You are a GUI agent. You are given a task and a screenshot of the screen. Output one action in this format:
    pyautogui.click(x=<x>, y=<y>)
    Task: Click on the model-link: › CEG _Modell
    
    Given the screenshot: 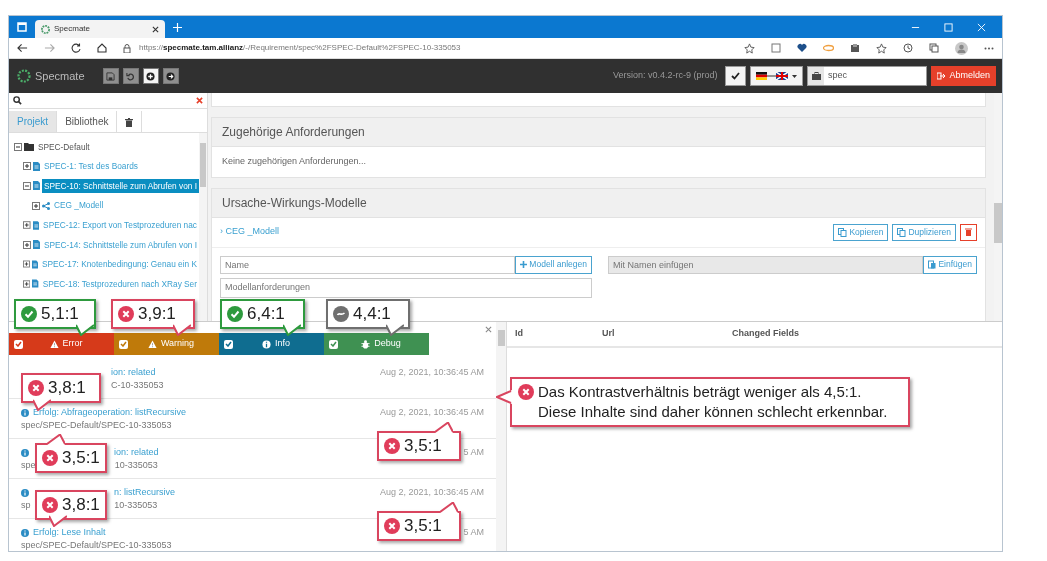 What is the action you would take?
    pyautogui.click(x=250, y=231)
    